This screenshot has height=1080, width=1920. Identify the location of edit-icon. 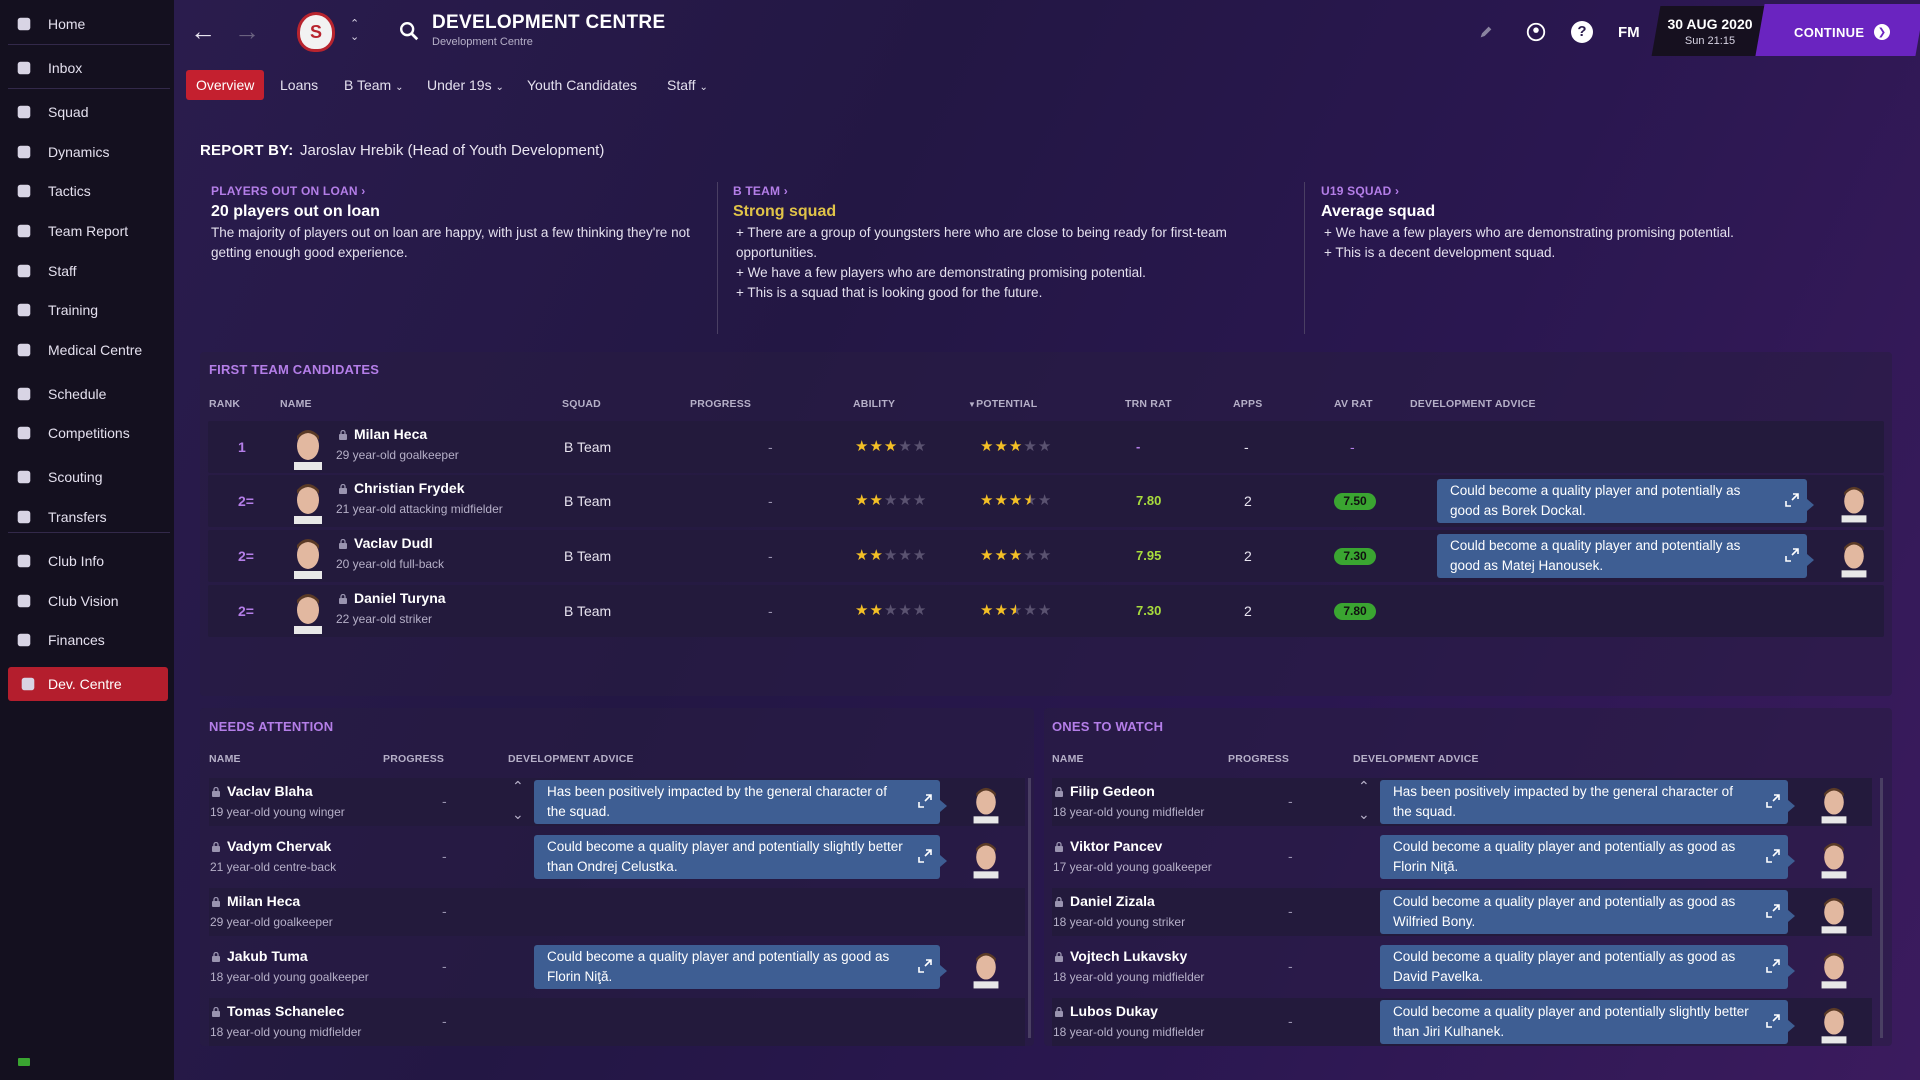
(1486, 32).